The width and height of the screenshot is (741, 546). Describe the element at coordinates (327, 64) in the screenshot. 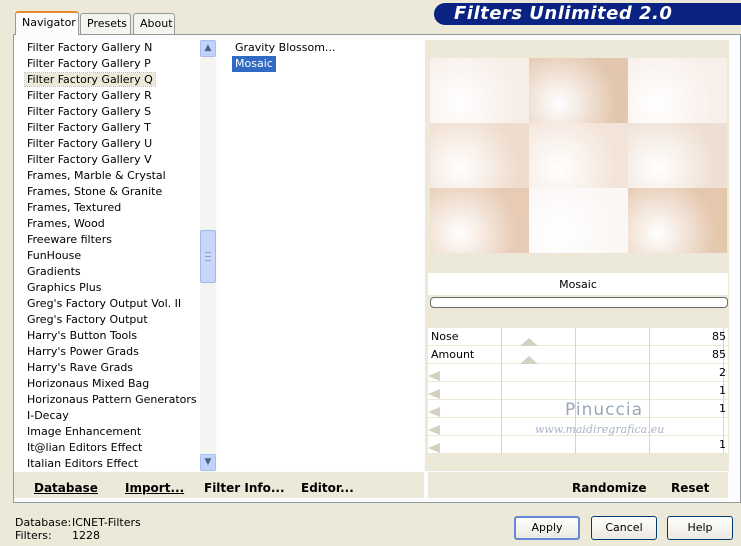

I see `filter-item: Mosaic` at that location.